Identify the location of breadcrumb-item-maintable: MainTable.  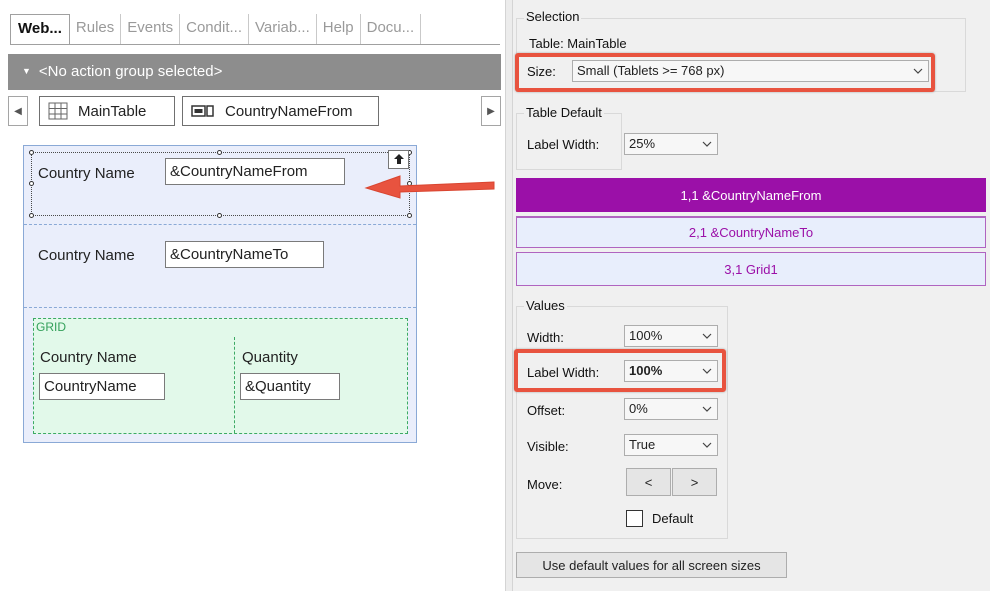
(107, 111).